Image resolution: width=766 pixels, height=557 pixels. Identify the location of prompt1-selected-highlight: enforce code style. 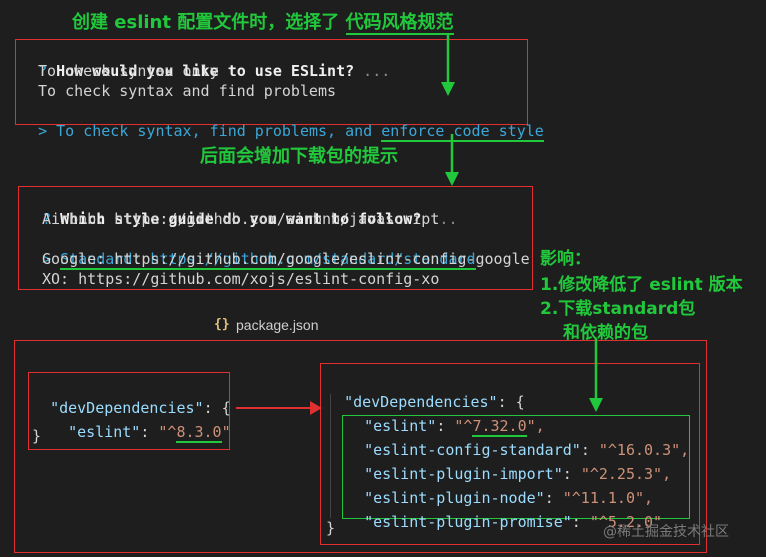
(462, 132).